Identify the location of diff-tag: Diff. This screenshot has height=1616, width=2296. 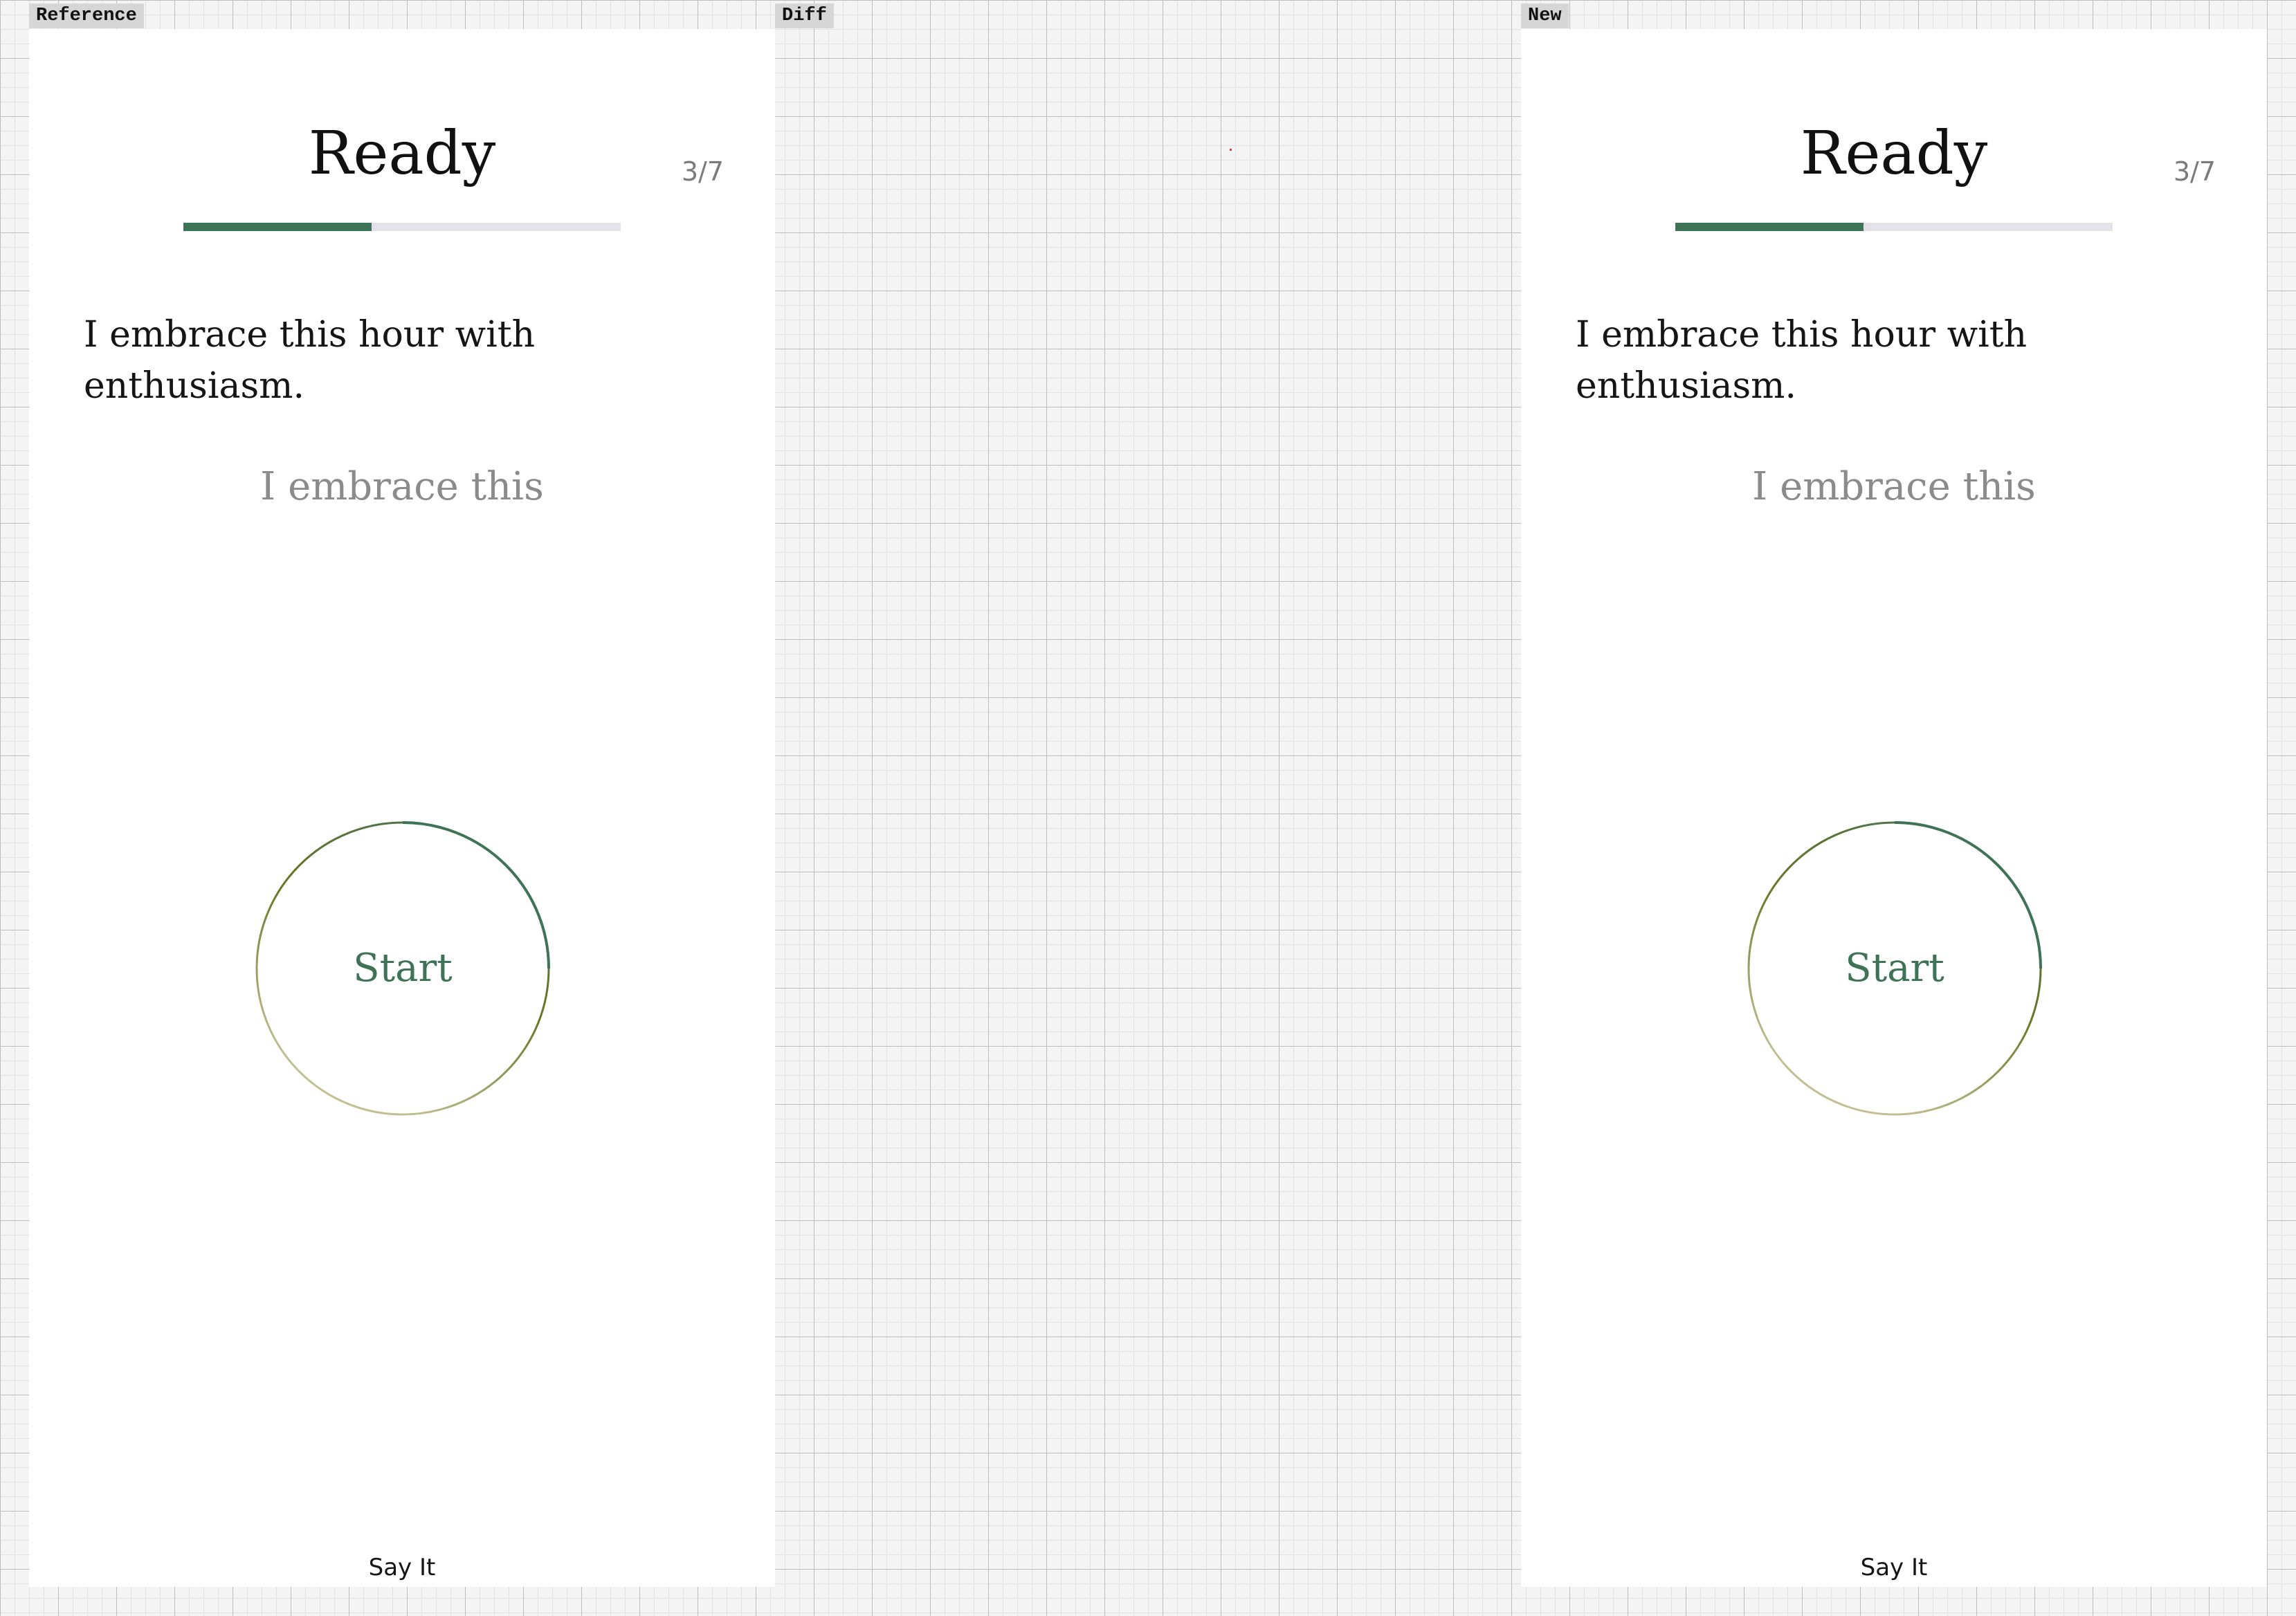
(804, 15).